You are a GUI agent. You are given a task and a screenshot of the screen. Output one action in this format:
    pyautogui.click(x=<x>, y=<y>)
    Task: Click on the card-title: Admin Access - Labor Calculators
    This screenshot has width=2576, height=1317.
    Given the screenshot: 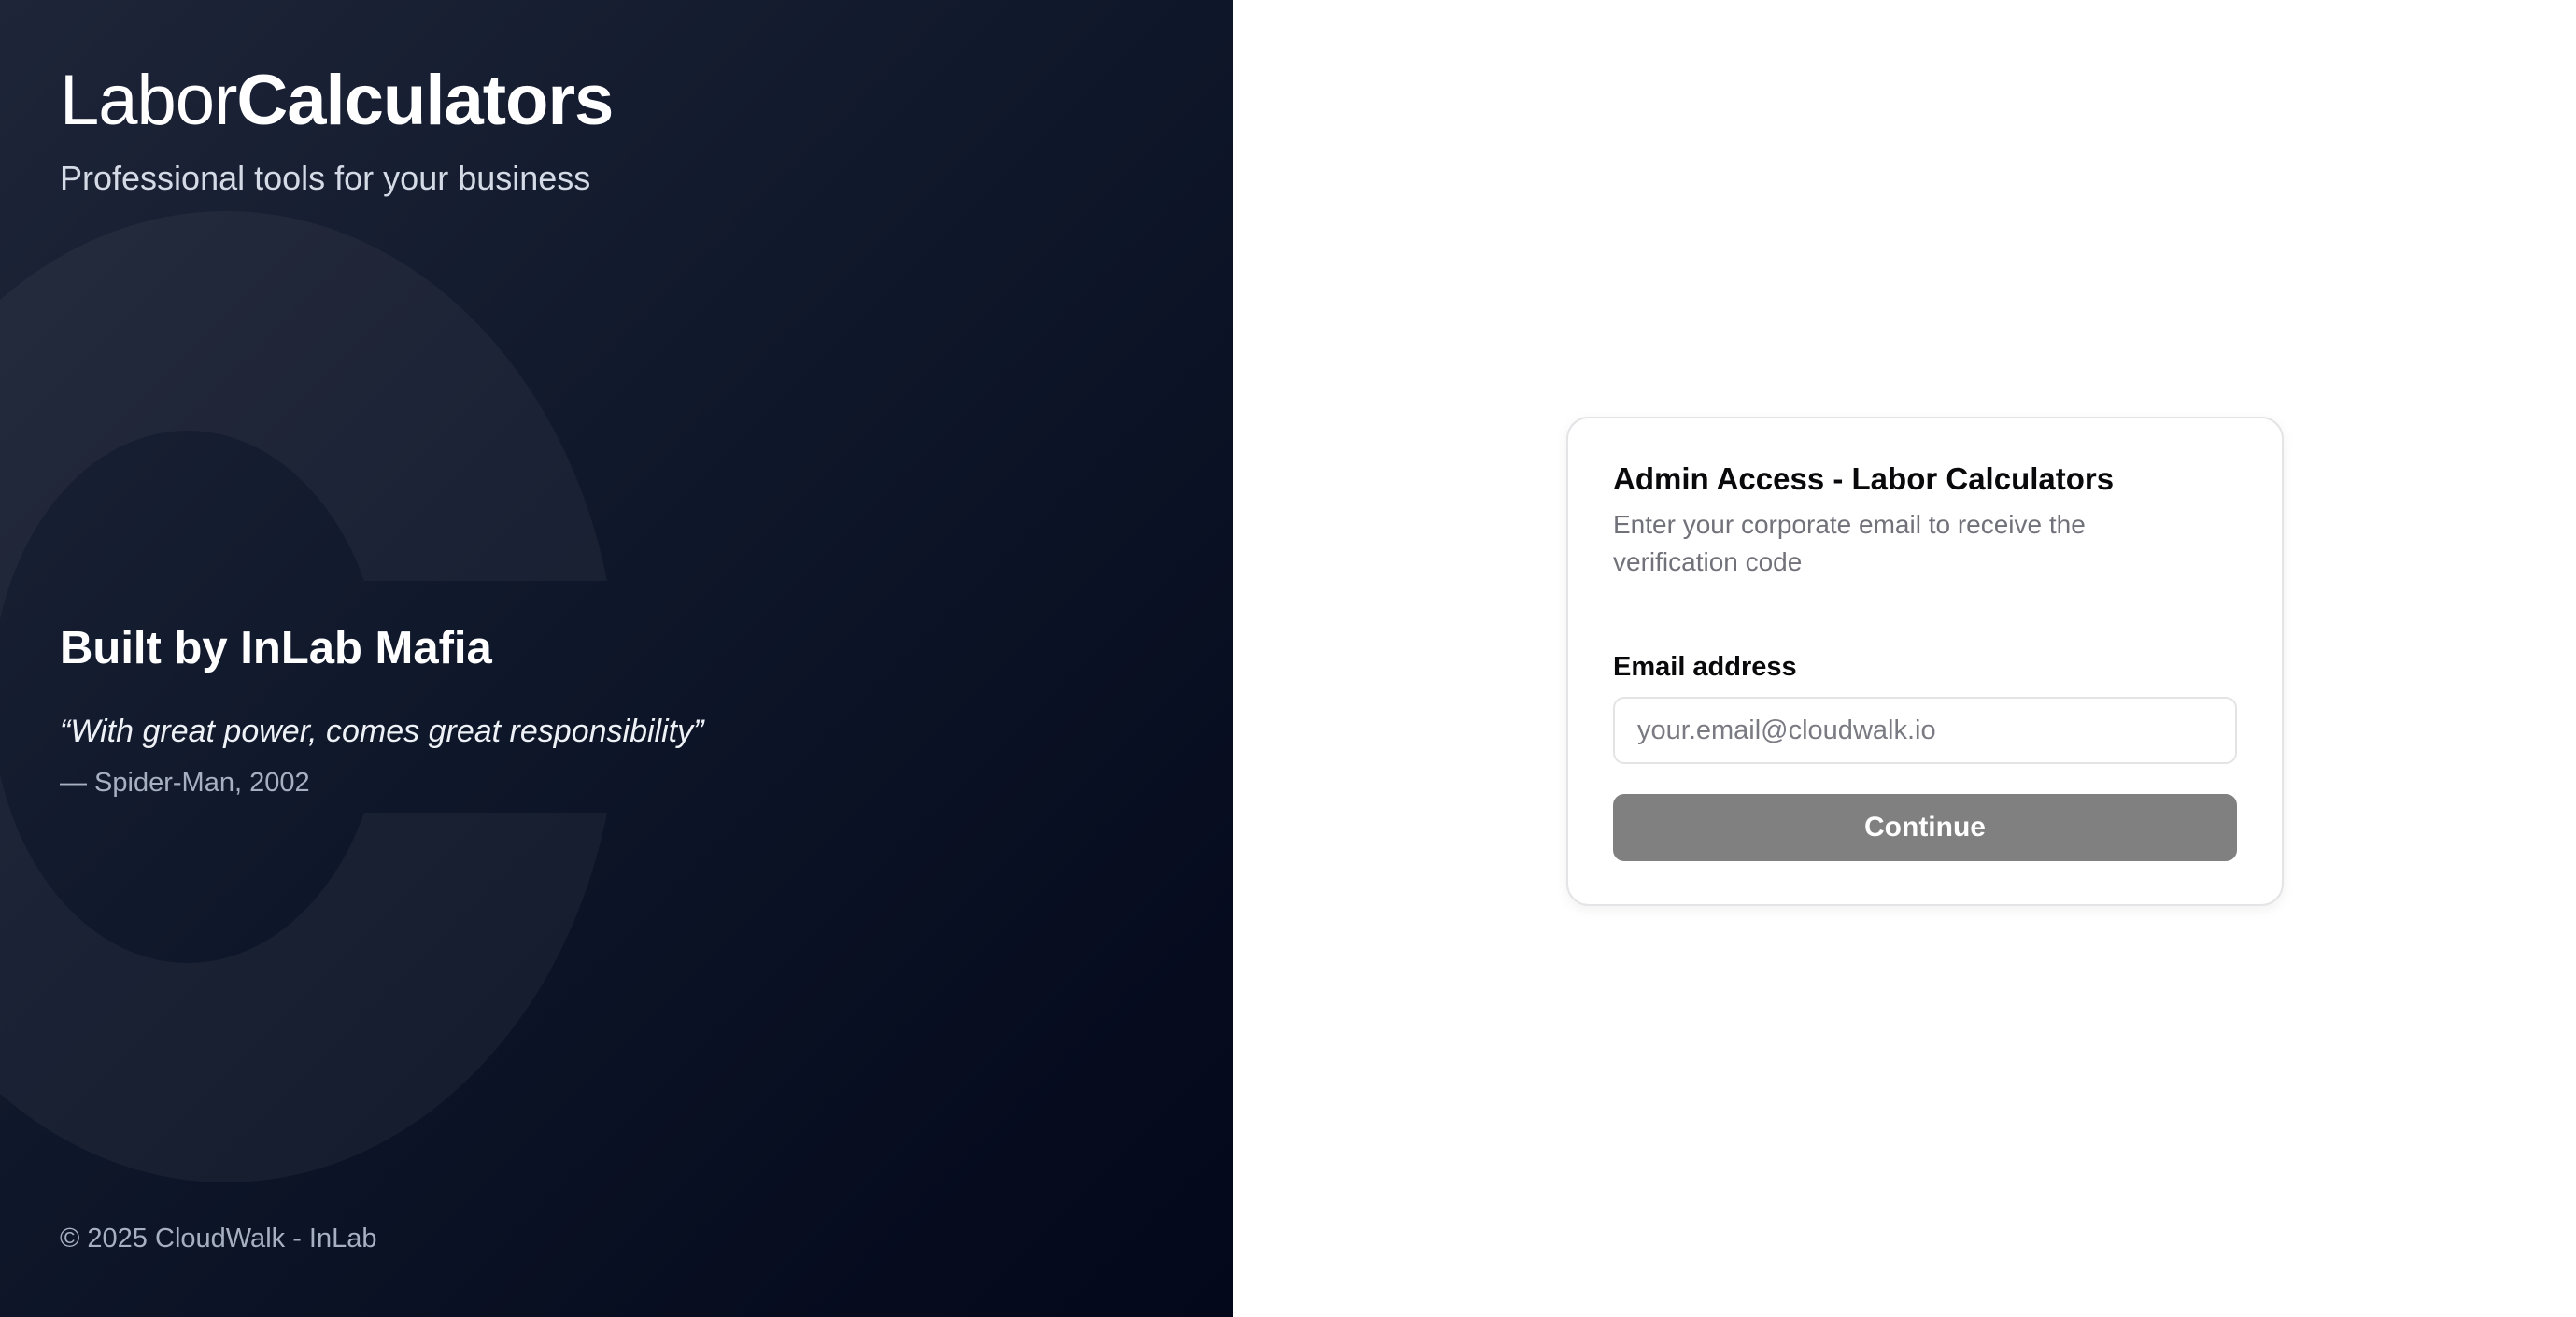 What is the action you would take?
    pyautogui.click(x=1864, y=478)
    